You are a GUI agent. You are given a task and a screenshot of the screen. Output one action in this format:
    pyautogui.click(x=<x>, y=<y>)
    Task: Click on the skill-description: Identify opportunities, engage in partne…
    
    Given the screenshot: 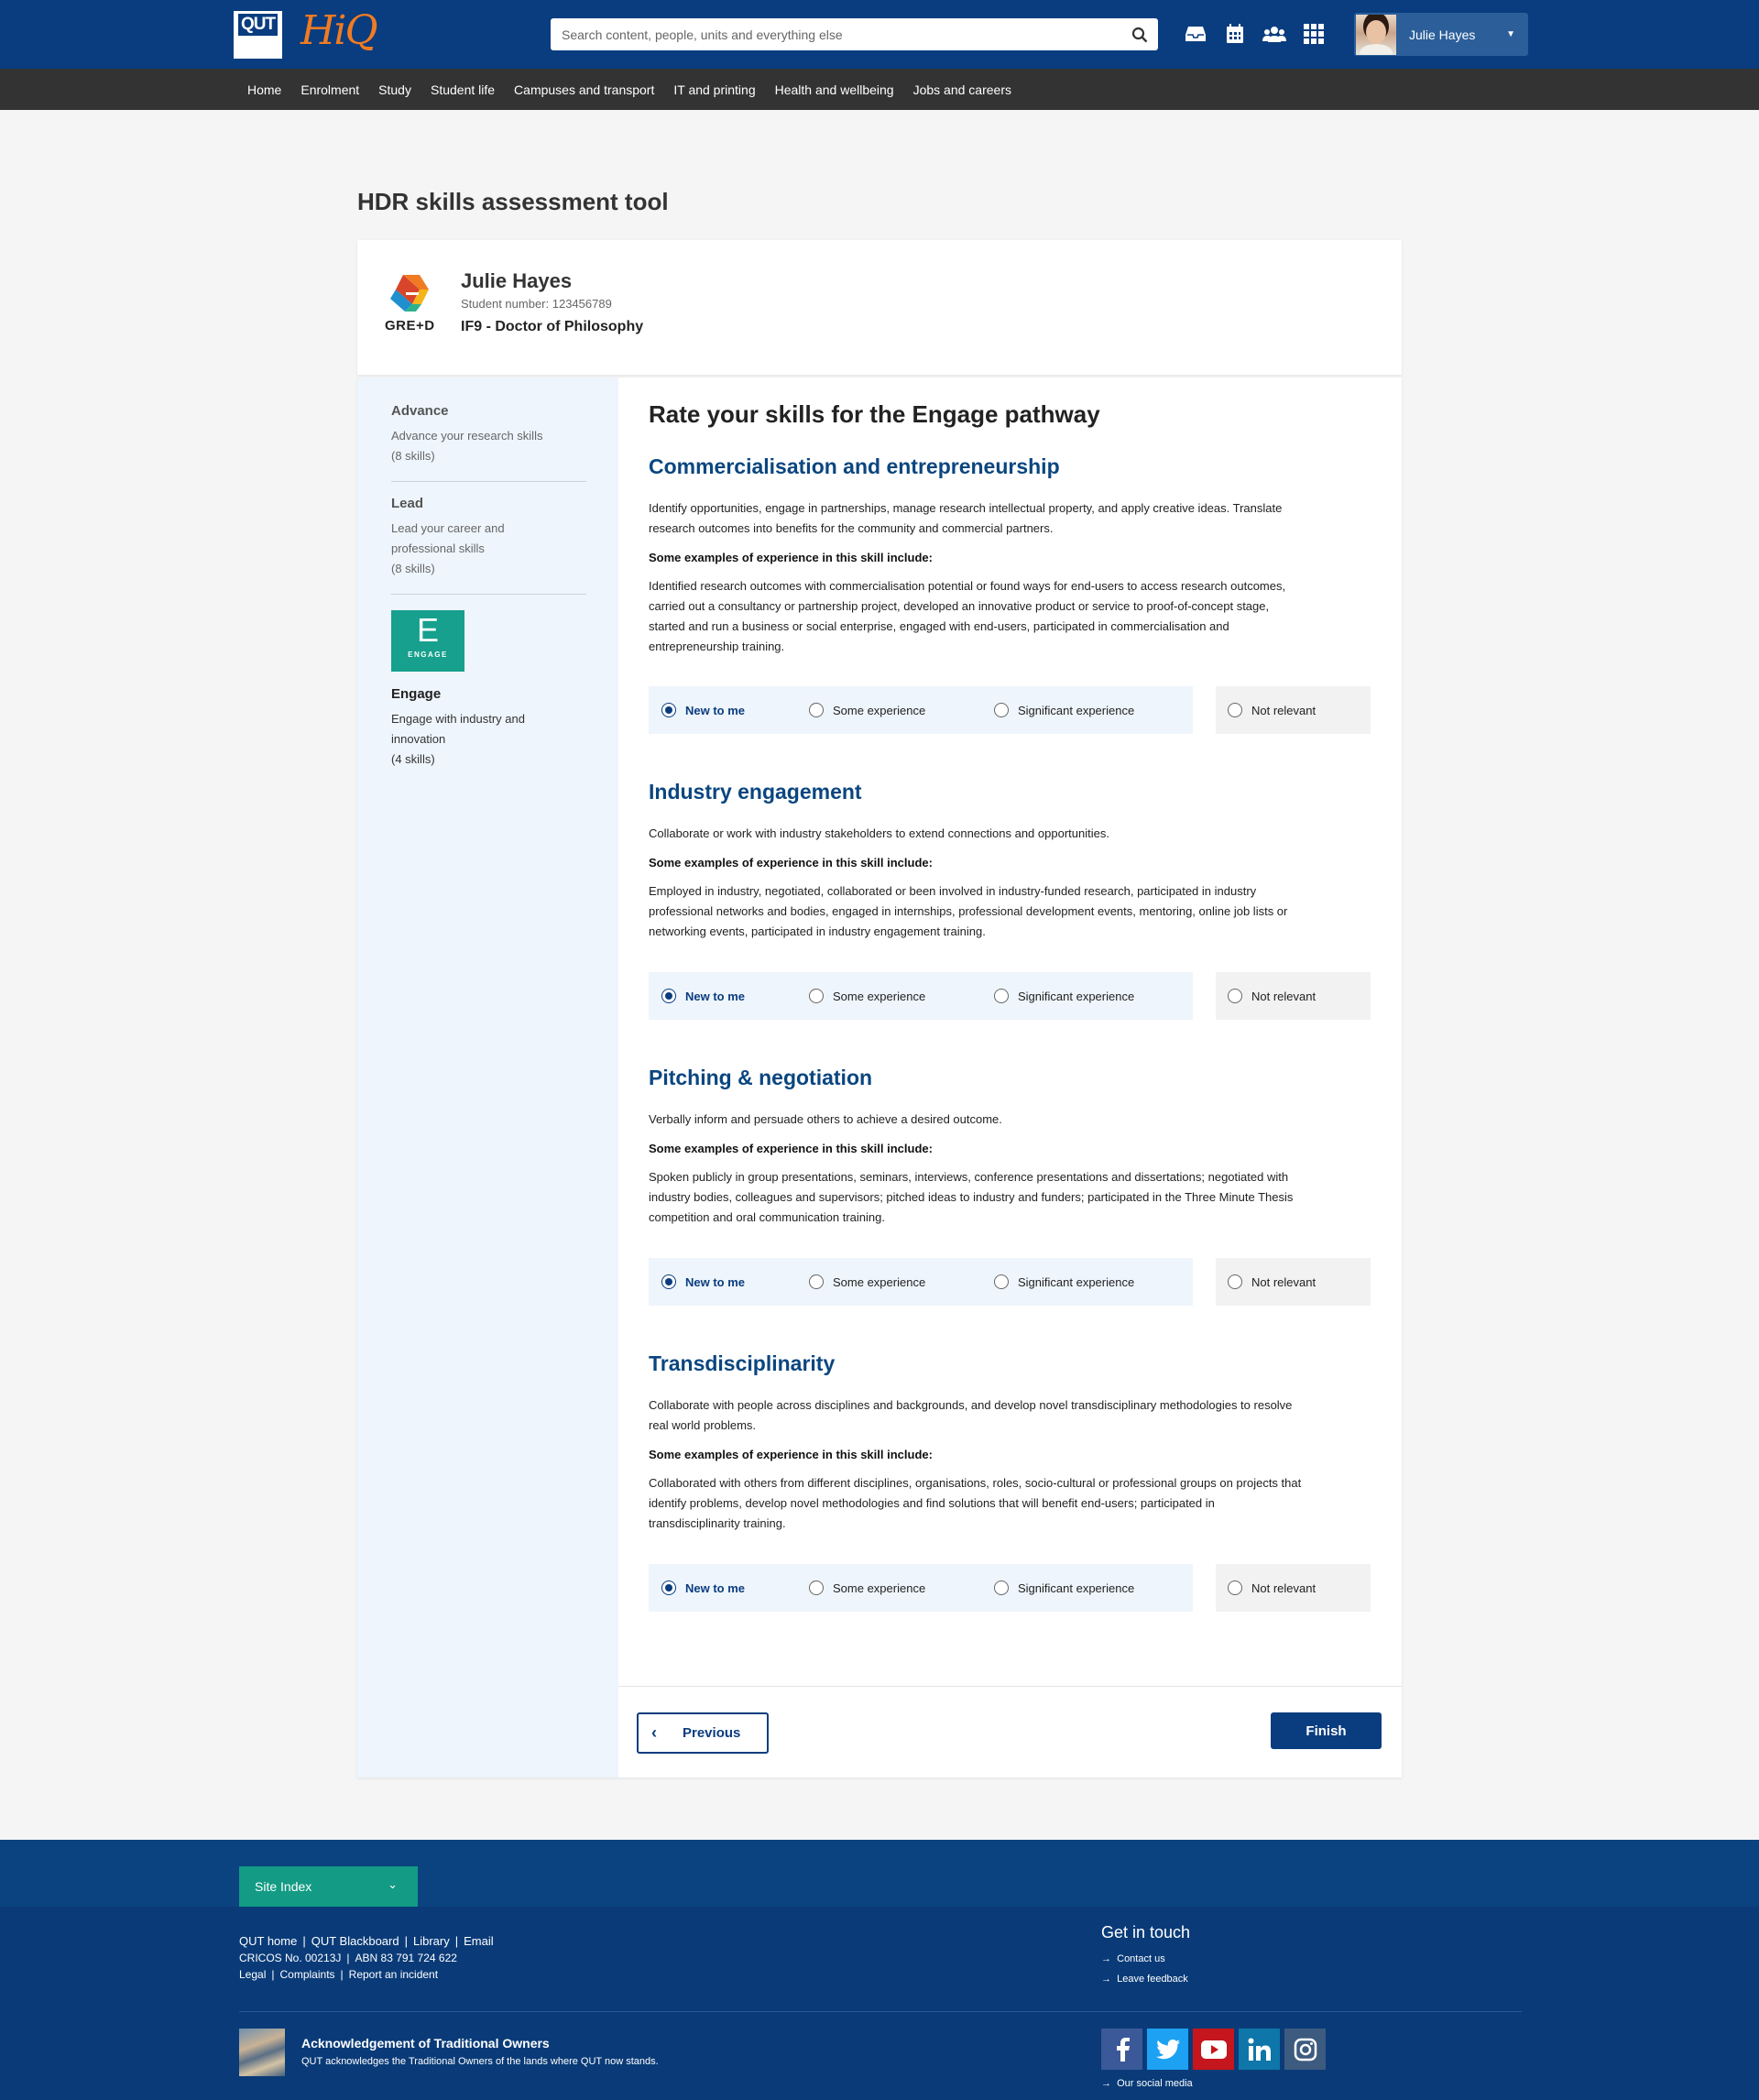 What is the action you would take?
    pyautogui.click(x=966, y=508)
    